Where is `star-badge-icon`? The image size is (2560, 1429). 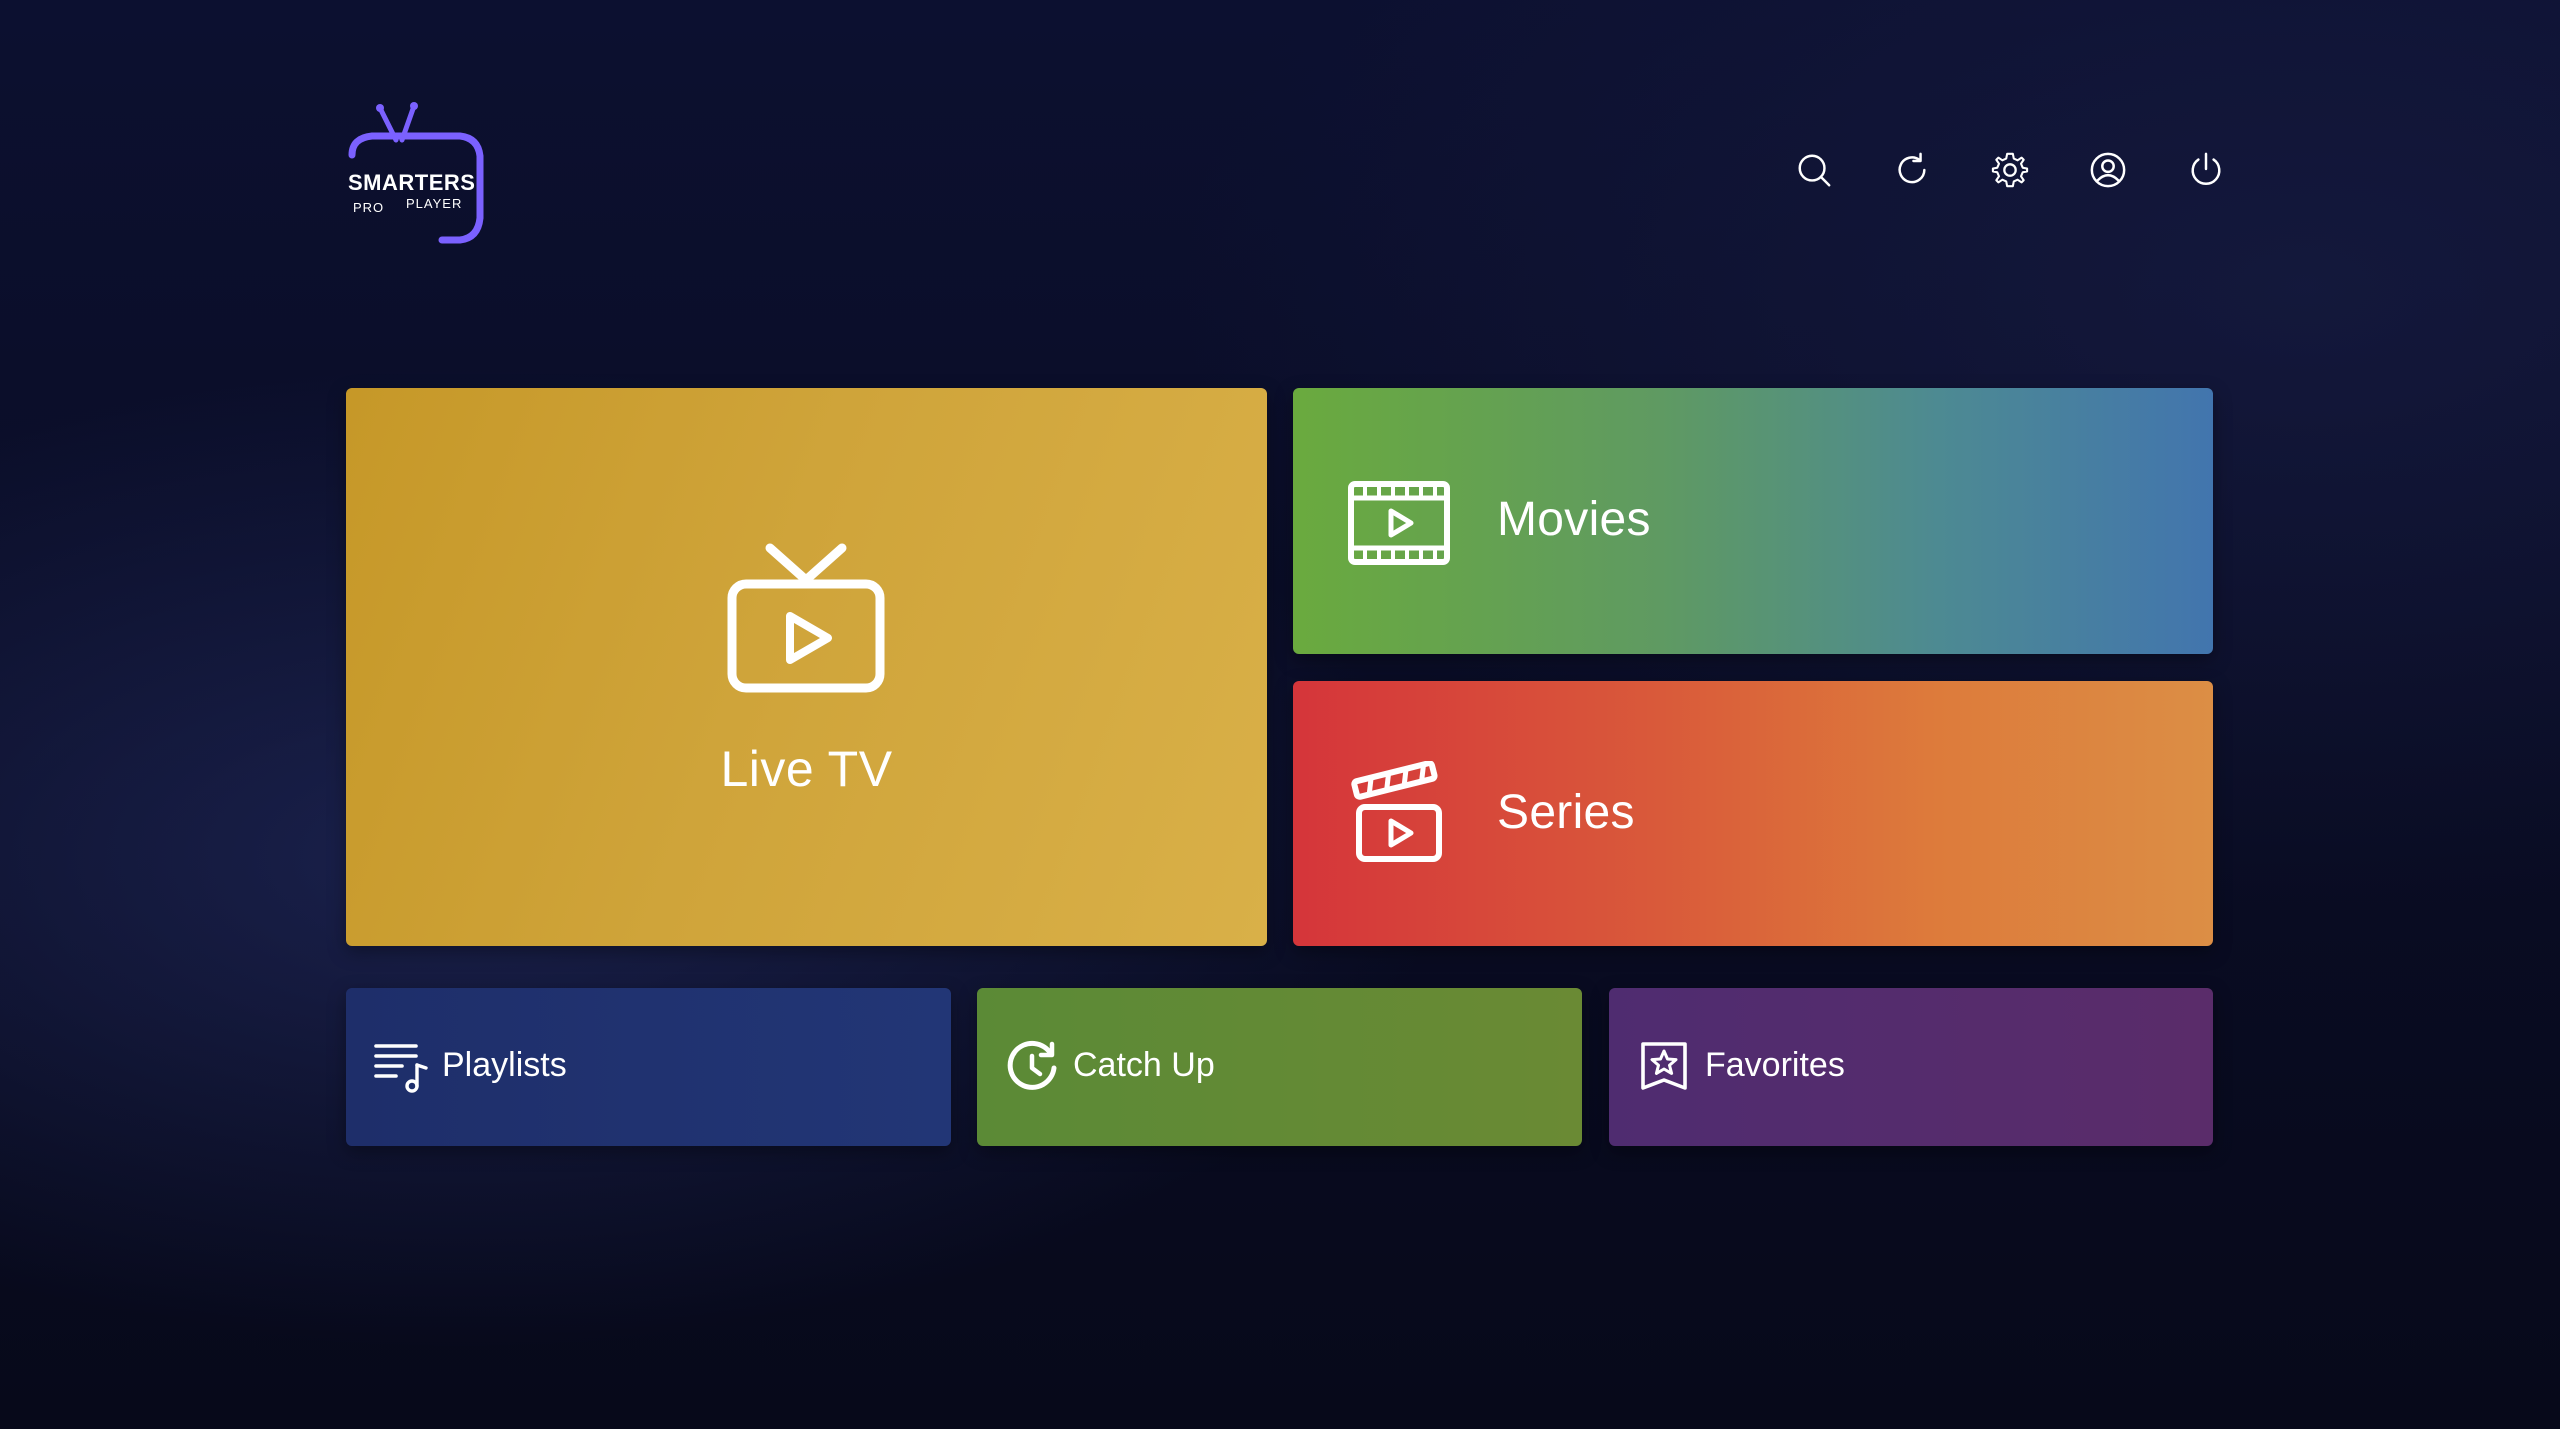 star-badge-icon is located at coordinates (1664, 1067).